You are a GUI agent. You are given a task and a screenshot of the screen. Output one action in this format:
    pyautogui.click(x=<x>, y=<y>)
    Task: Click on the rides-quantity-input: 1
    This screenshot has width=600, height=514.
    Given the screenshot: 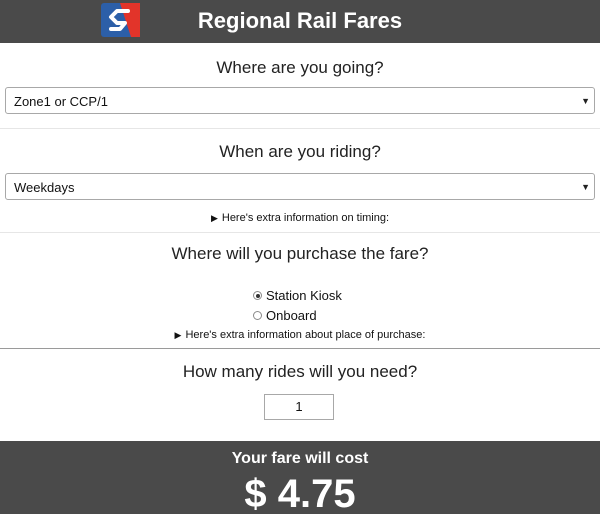 What is the action you would take?
    pyautogui.click(x=299, y=407)
    